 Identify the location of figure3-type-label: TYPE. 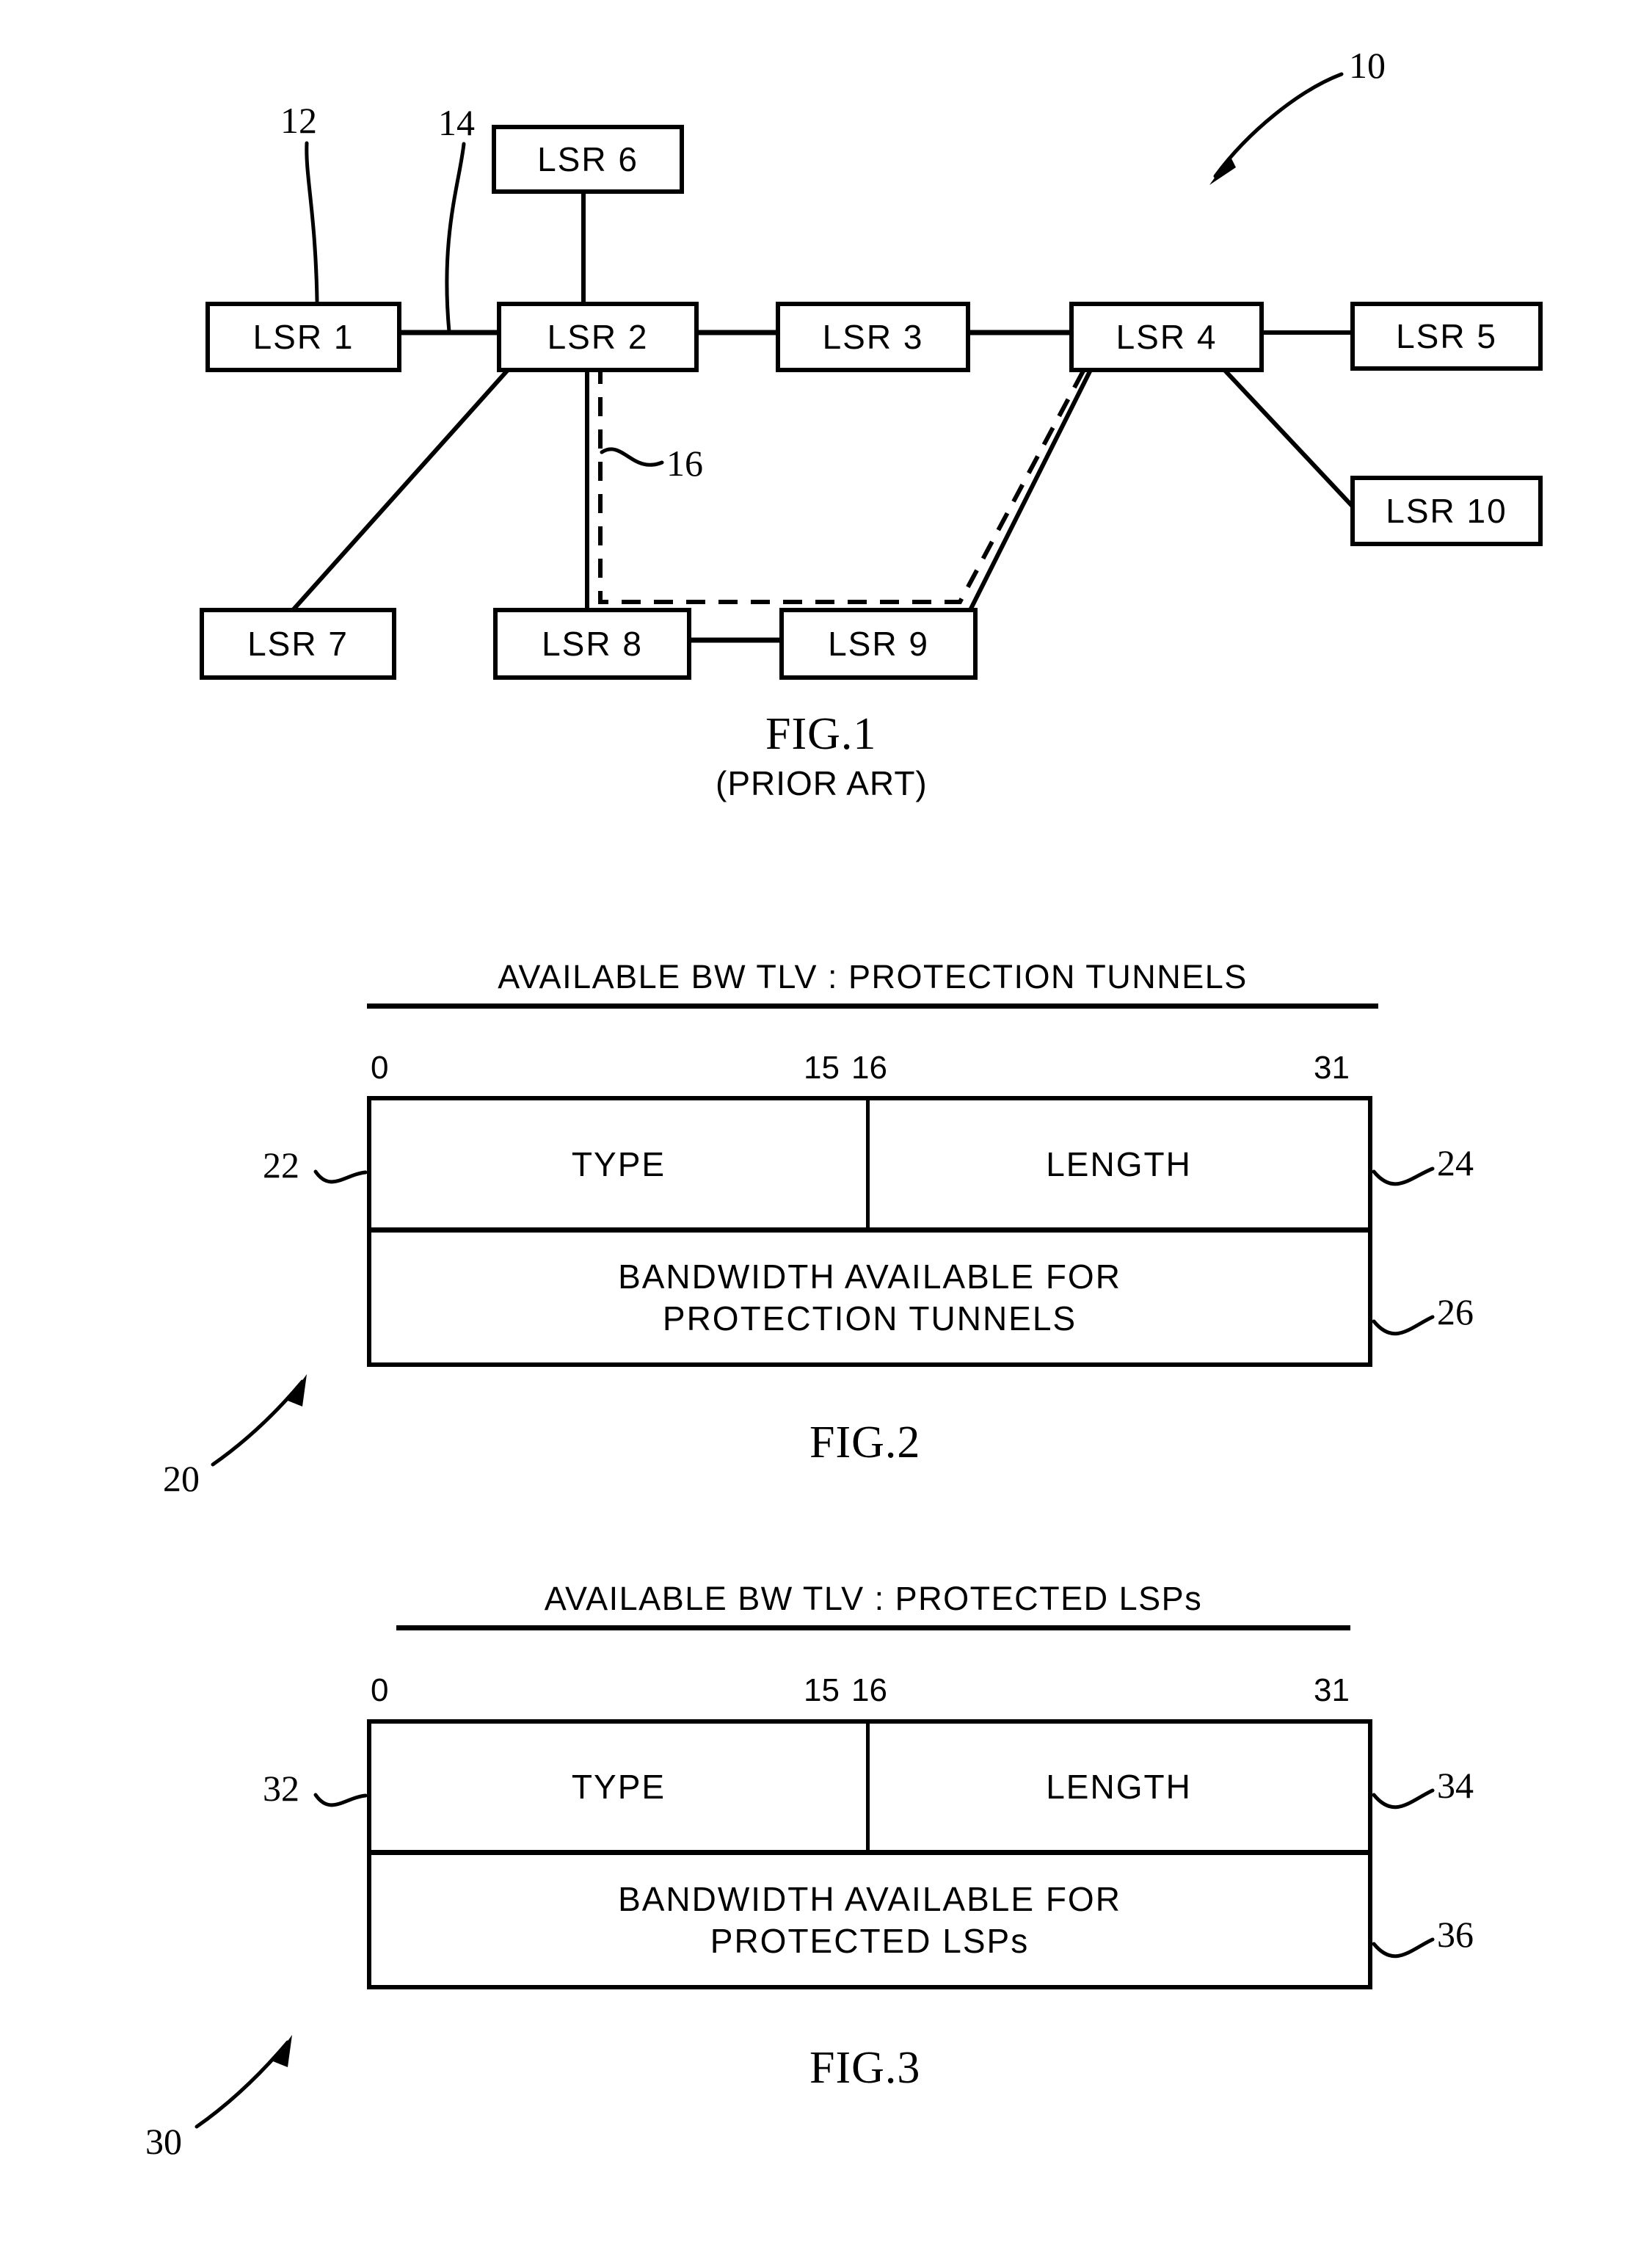
(618, 1787).